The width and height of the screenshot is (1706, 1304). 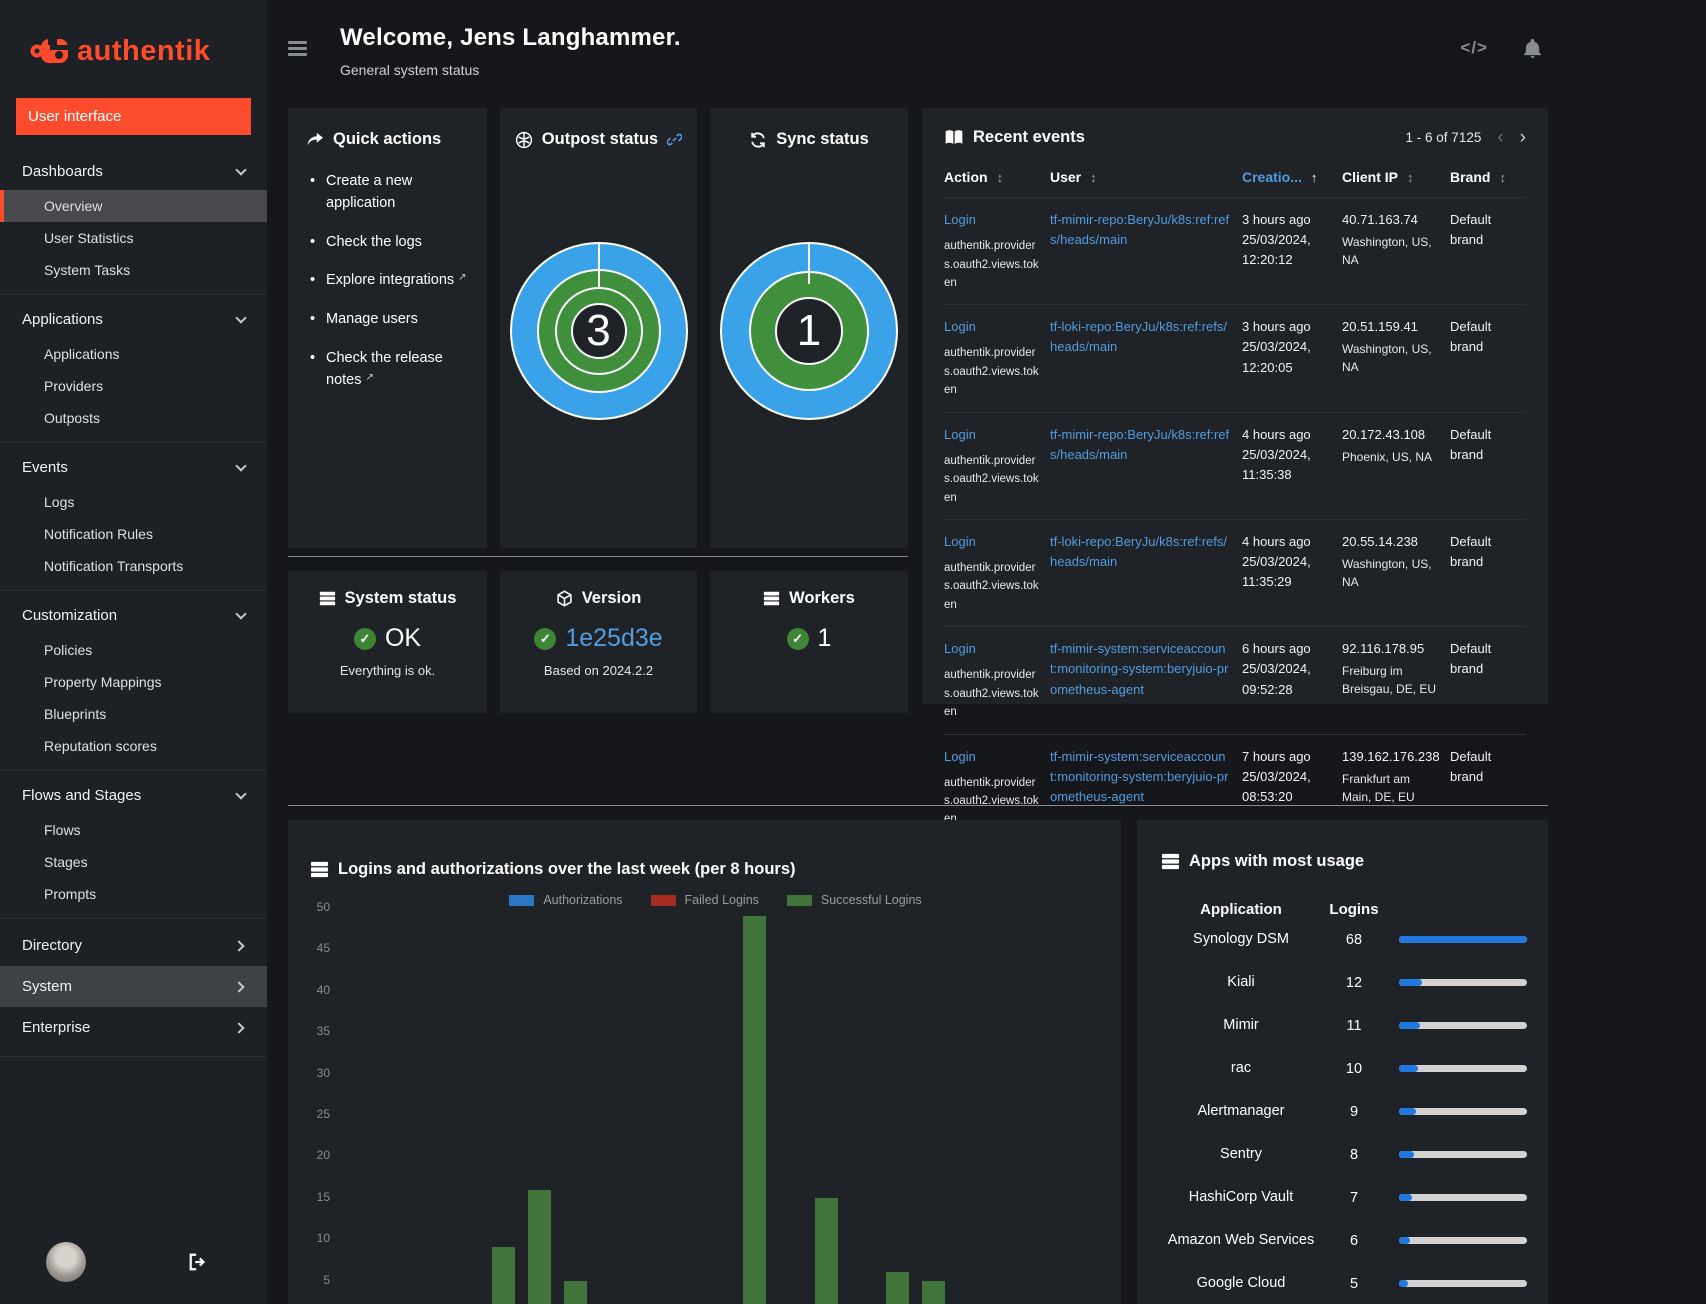 What do you see at coordinates (1354, 1197) in the screenshot?
I see `app-login-count: 7` at bounding box center [1354, 1197].